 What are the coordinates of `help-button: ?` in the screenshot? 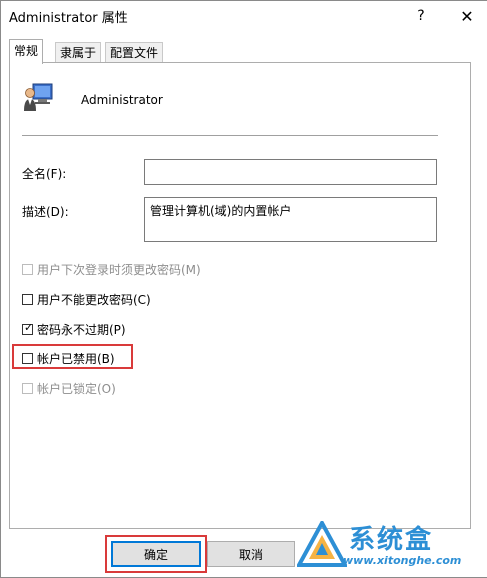 It's located at (421, 16).